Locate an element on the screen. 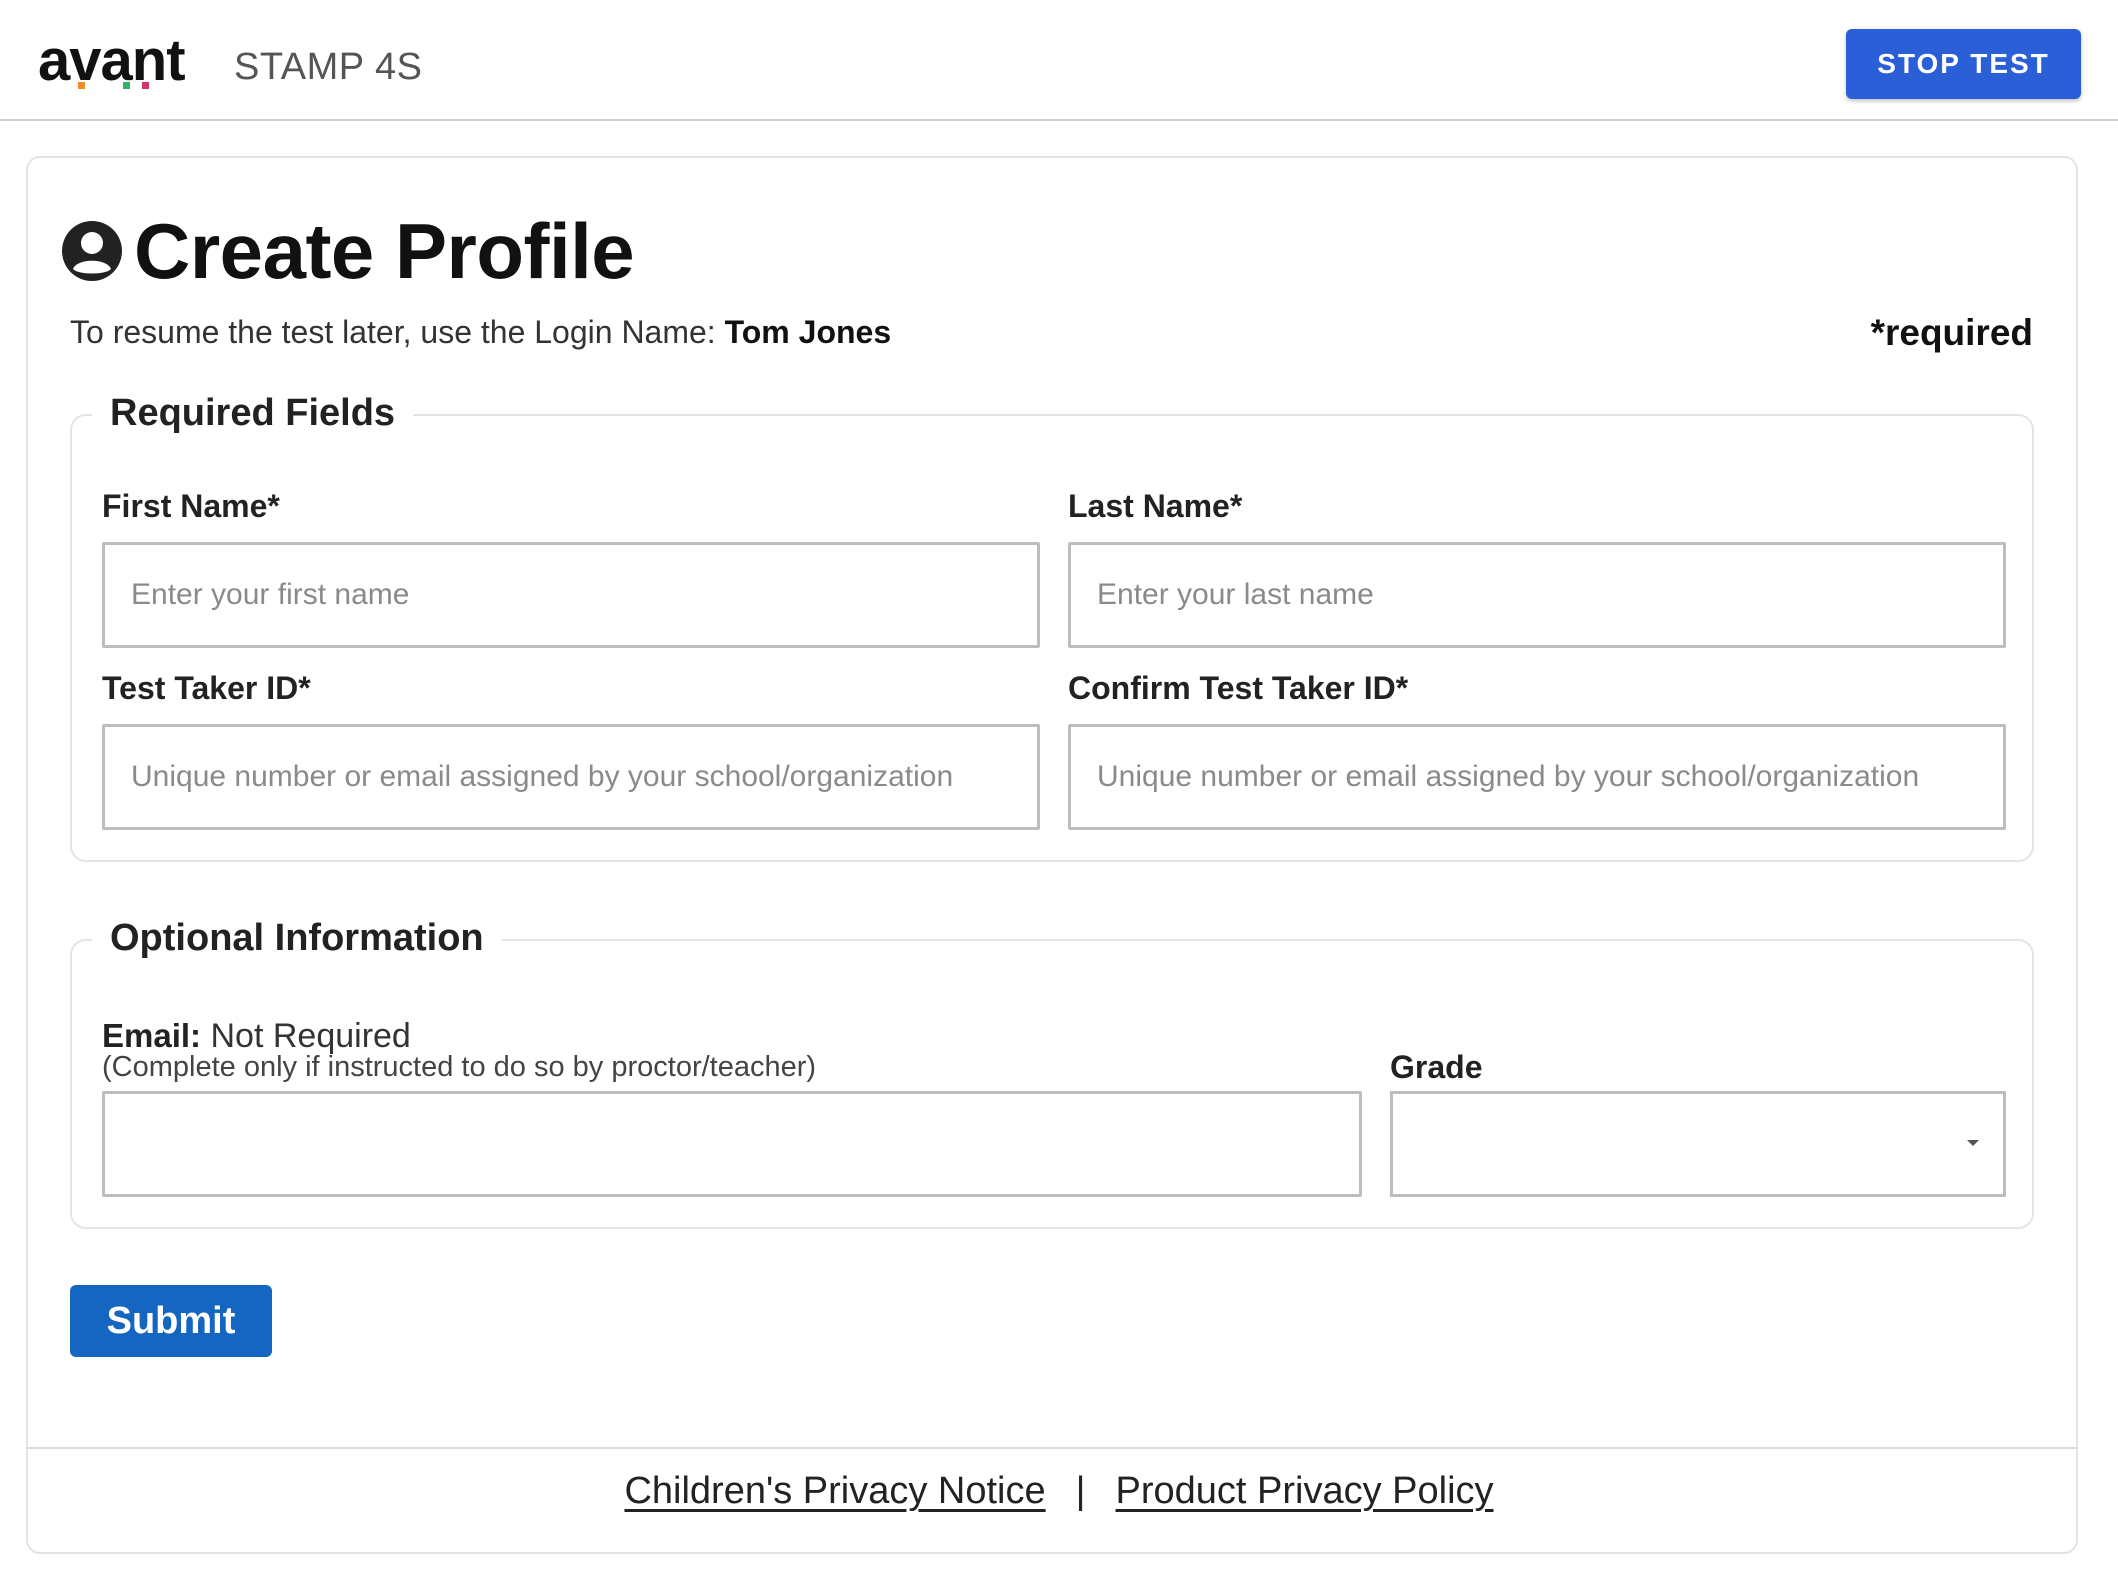  email-required-status: Not Required is located at coordinates (310, 1036).